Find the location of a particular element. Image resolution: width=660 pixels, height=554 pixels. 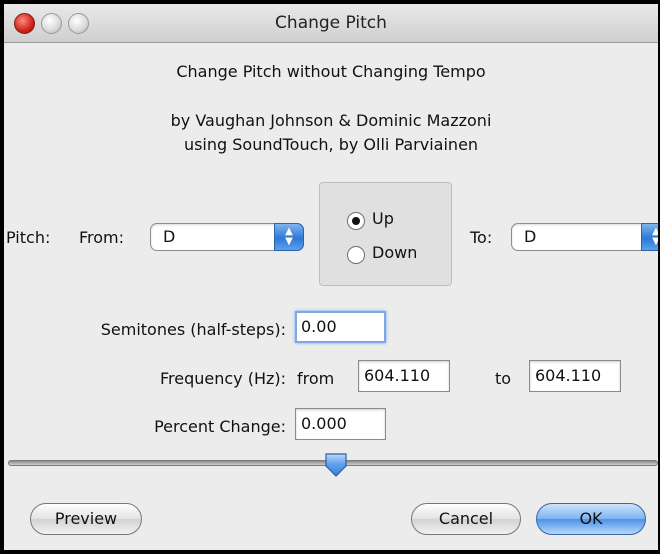

percent-change-label: Percent Change: is located at coordinates (220, 426).